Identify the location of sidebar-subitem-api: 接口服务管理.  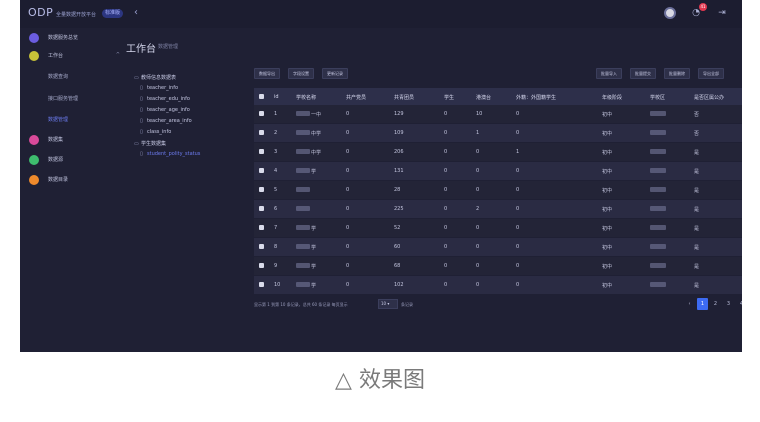
(63, 98).